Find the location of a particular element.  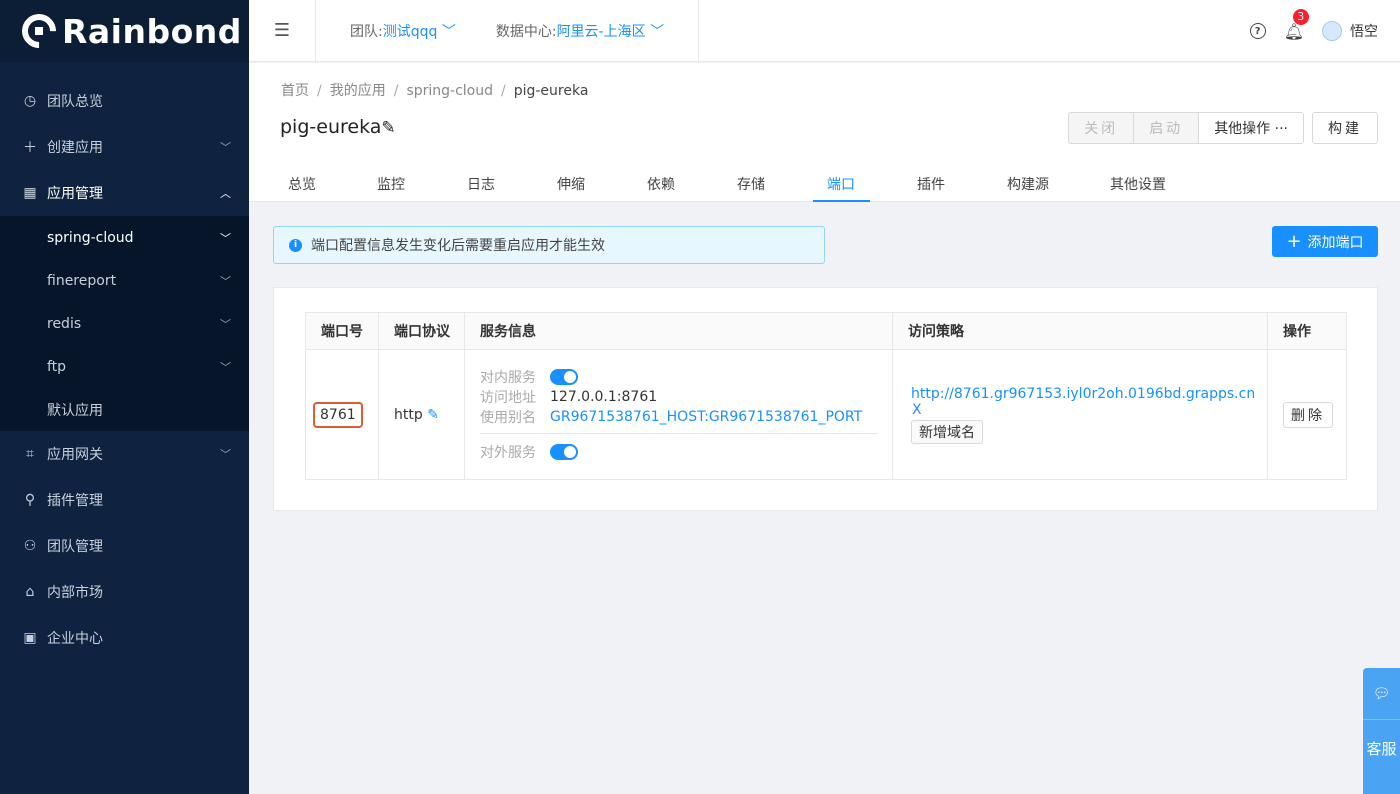

close-button: 关闭 is located at coordinates (1102, 128).